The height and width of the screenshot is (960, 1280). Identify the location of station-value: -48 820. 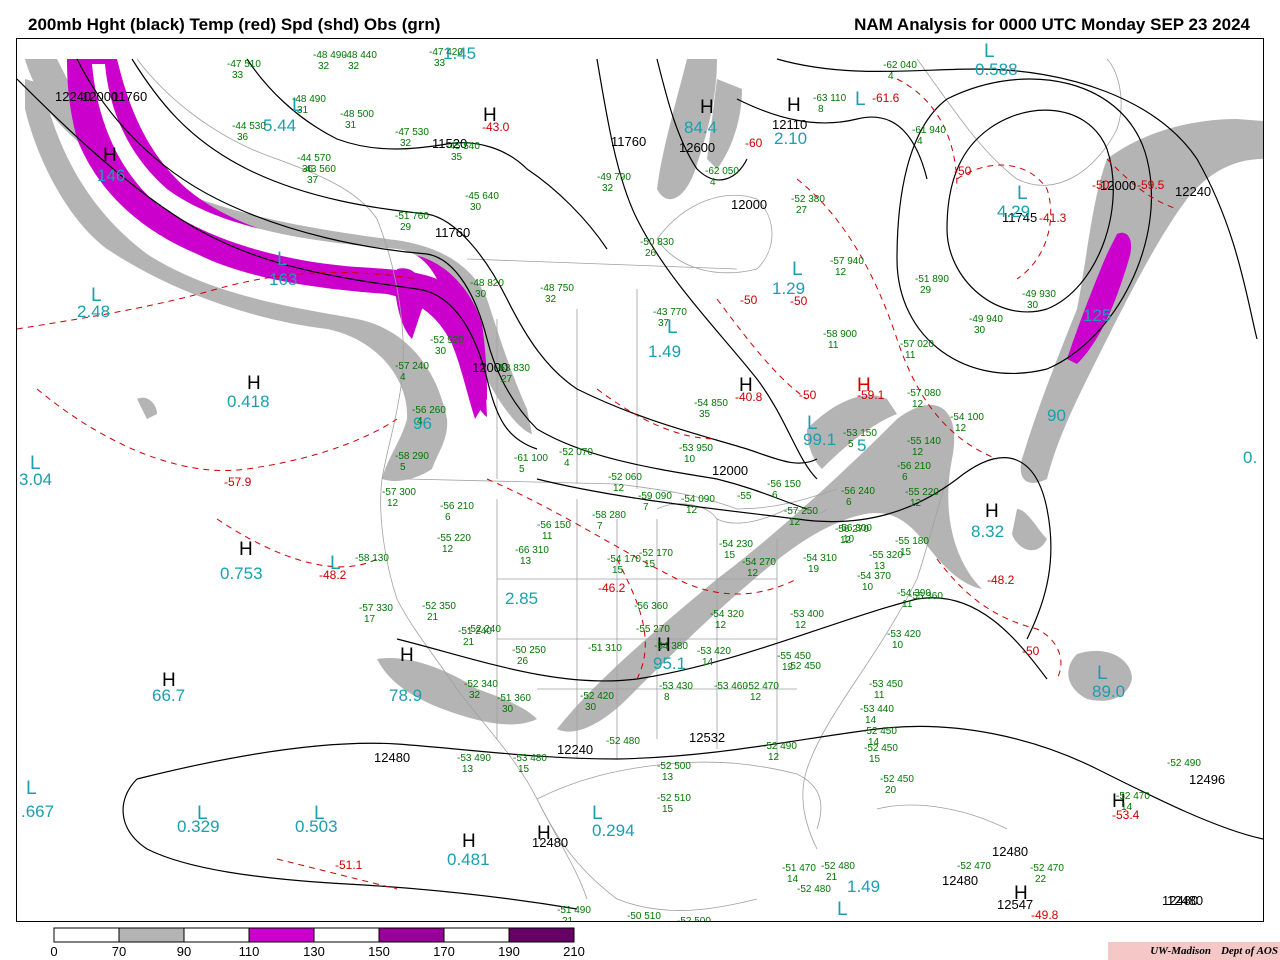
(487, 283).